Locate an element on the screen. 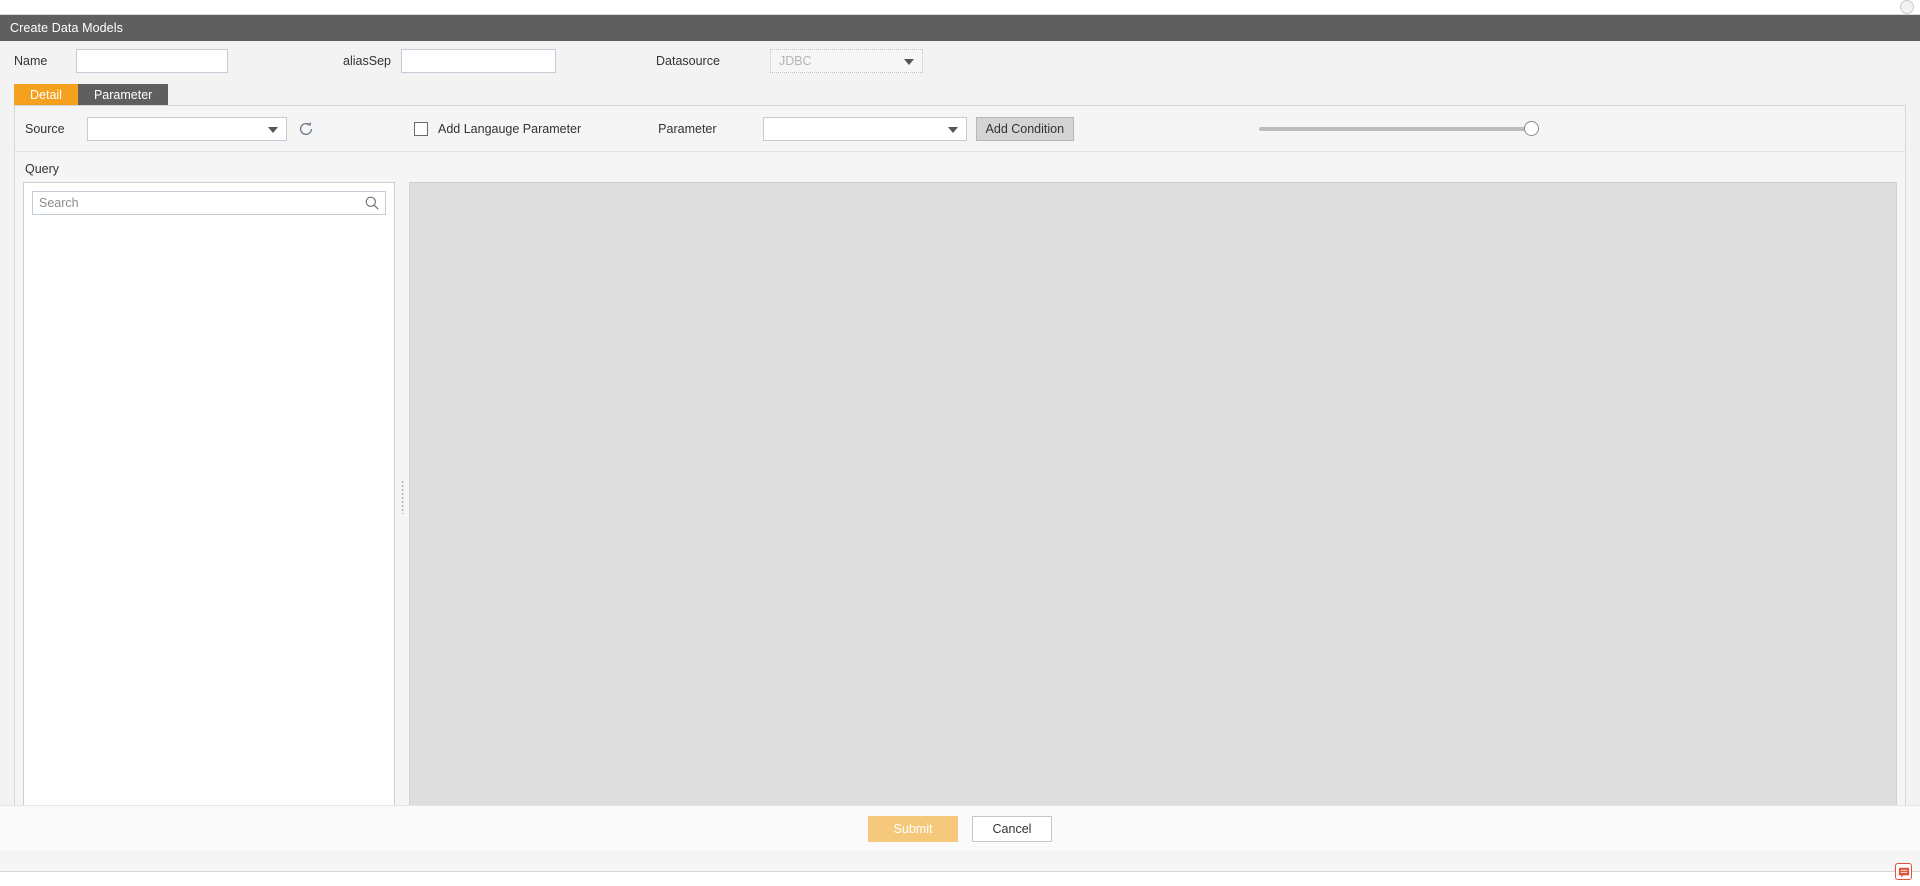 This screenshot has width=1920, height=886. slider-track is located at coordinates (1399, 128).